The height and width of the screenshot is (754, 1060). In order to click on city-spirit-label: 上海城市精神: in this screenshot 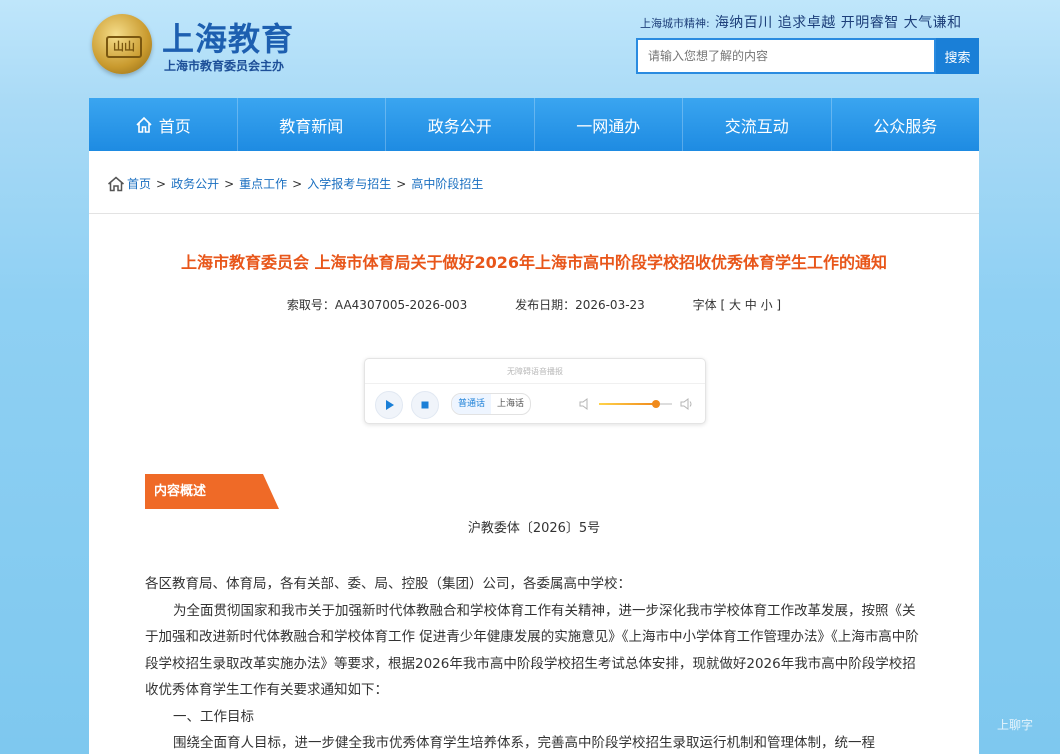, I will do `click(675, 23)`.